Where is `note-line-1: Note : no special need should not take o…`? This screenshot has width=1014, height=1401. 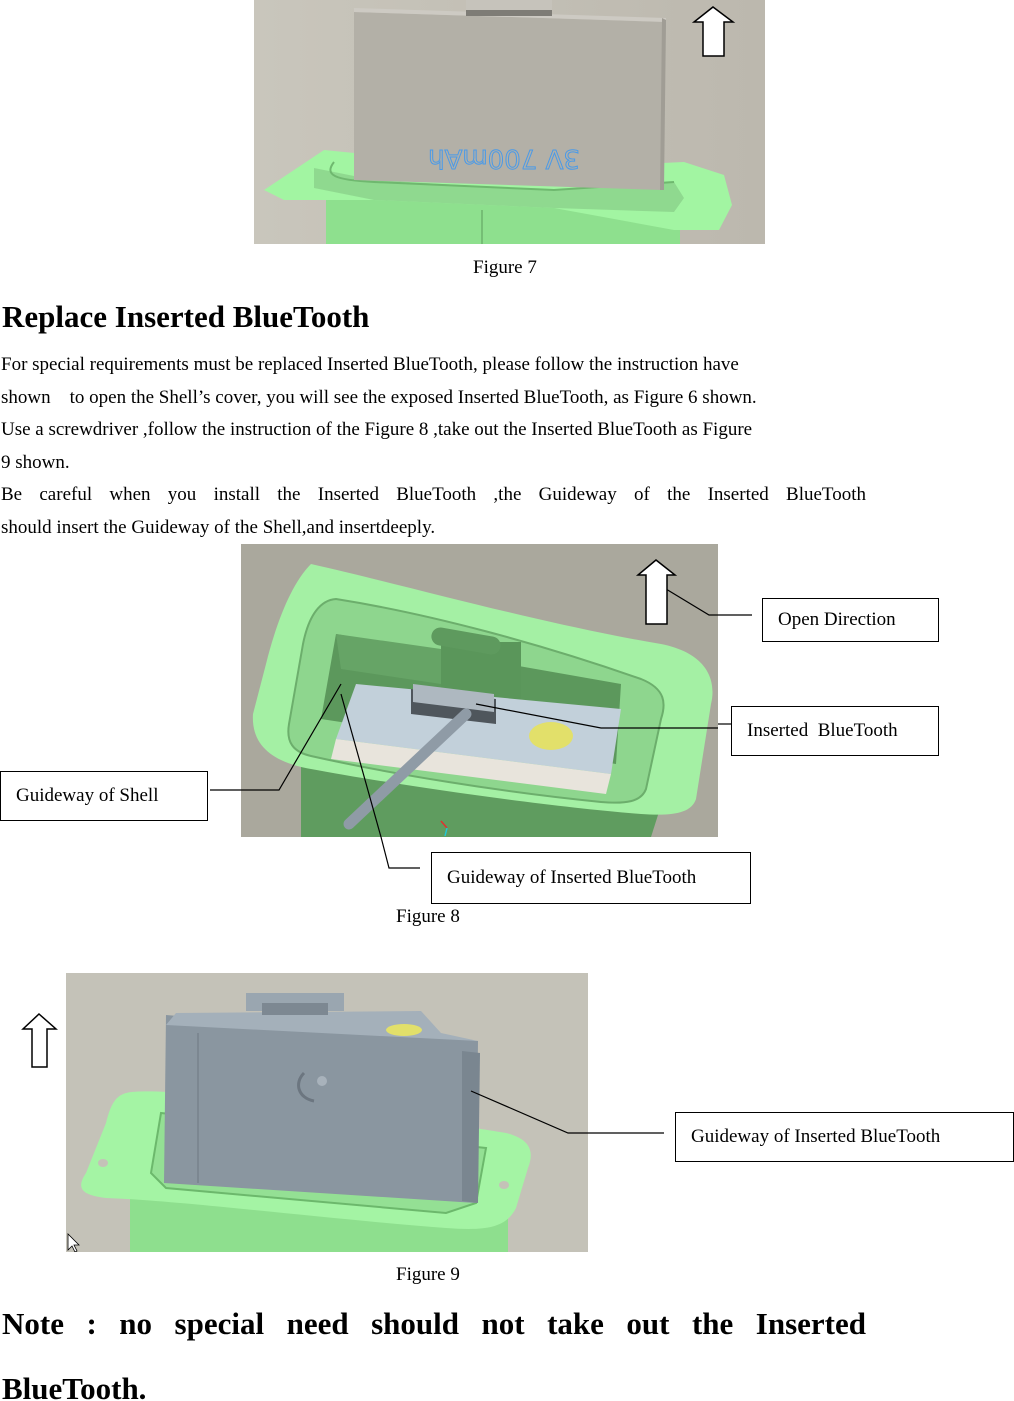
note-line-1: Note : no special need should not take o… is located at coordinates (434, 1323).